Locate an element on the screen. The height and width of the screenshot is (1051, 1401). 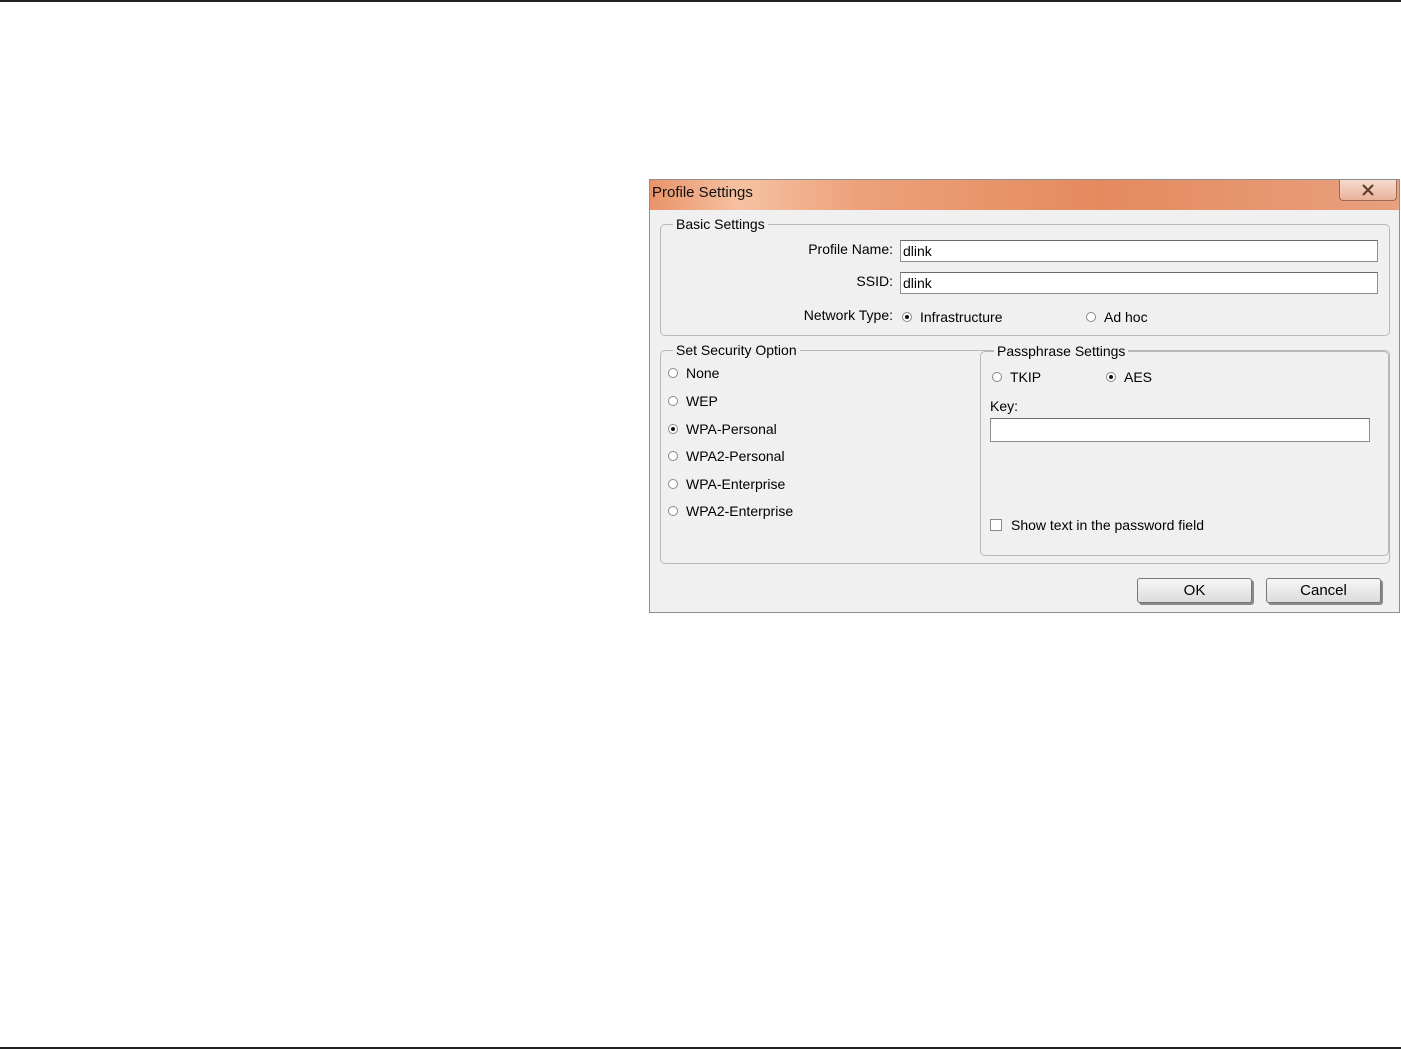
radio-label: WPA2-Personal is located at coordinates (735, 456).